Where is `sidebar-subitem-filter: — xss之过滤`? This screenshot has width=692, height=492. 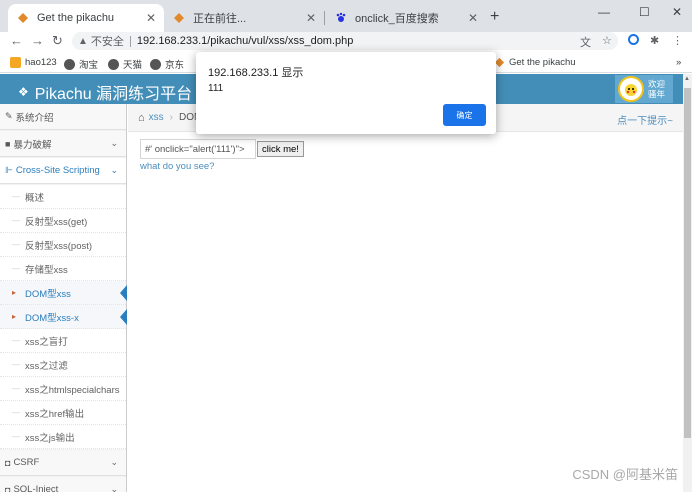 sidebar-subitem-filter: — xss之过滤 is located at coordinates (63, 365).